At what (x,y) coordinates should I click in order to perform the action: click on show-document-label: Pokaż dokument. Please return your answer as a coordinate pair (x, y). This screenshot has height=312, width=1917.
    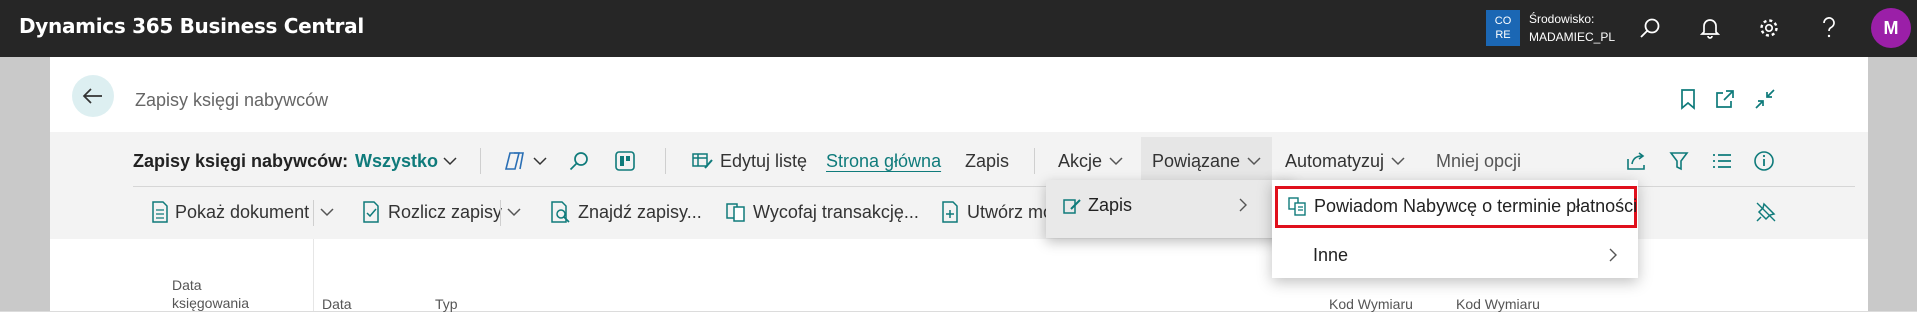
    Looking at the image, I should click on (242, 211).